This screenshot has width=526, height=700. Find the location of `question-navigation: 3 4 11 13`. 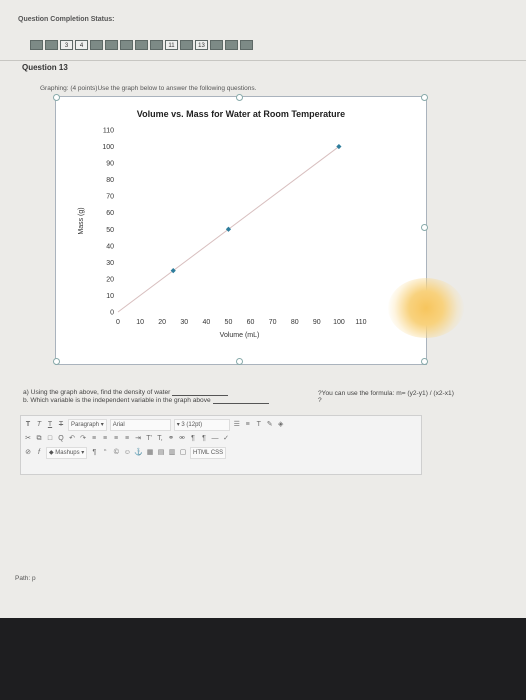

question-navigation: 3 4 11 13 is located at coordinates (141, 45).